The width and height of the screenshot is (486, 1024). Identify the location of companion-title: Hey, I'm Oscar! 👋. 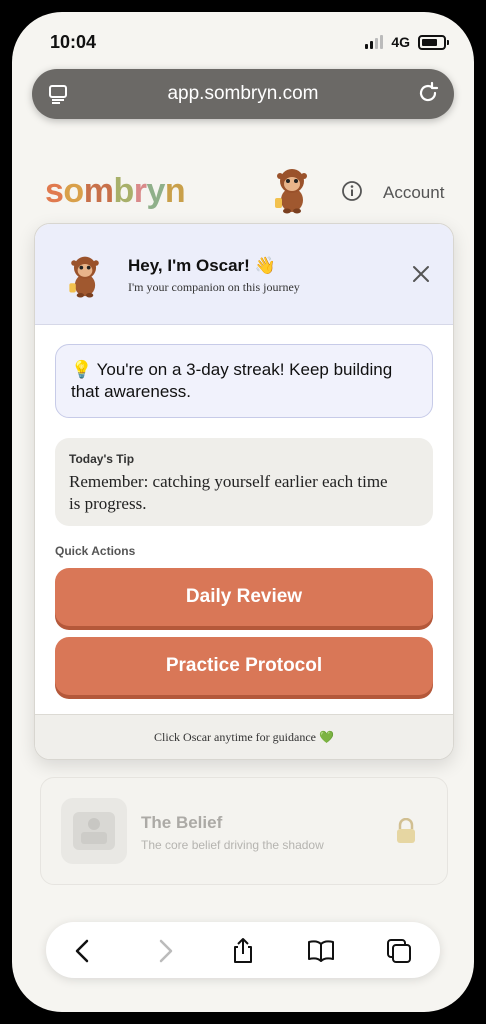
(202, 265).